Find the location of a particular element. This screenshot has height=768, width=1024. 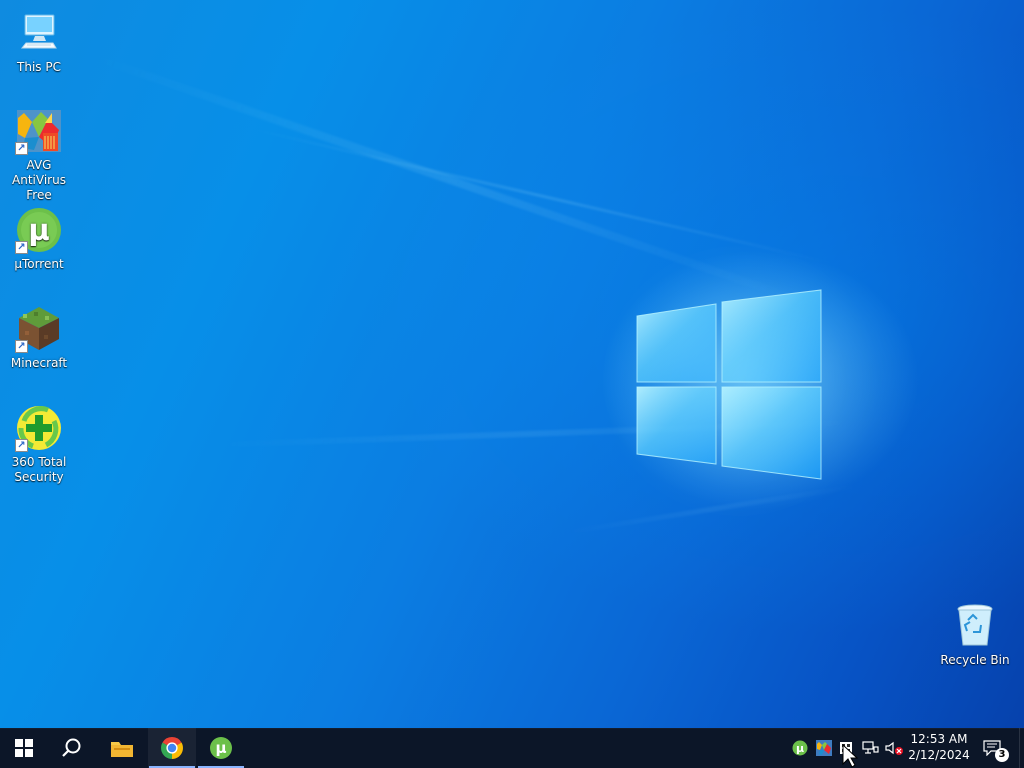

desktop-icon-label: Recycle Bin is located at coordinates (975, 660).